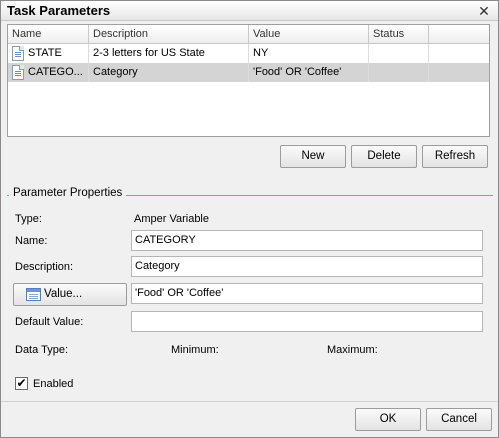  What do you see at coordinates (249, 11) in the screenshot?
I see `title-bar: Task Parameters ✕` at bounding box center [249, 11].